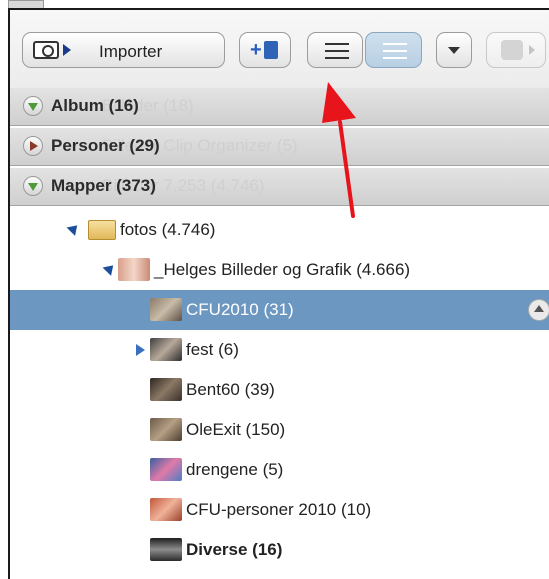 The image size is (549, 579). I want to click on item-label: CFU-personer 2010 (10), so click(279, 509).